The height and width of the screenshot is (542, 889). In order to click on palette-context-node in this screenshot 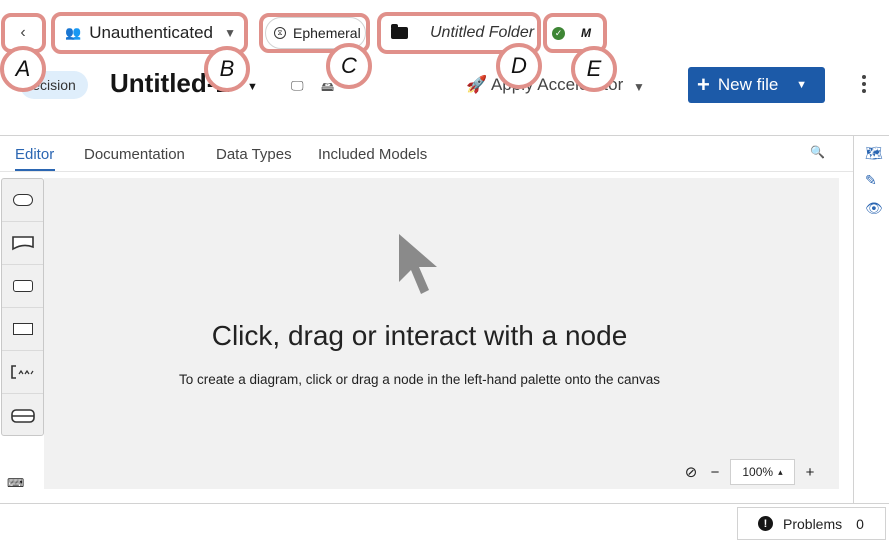, I will do `click(22, 286)`.